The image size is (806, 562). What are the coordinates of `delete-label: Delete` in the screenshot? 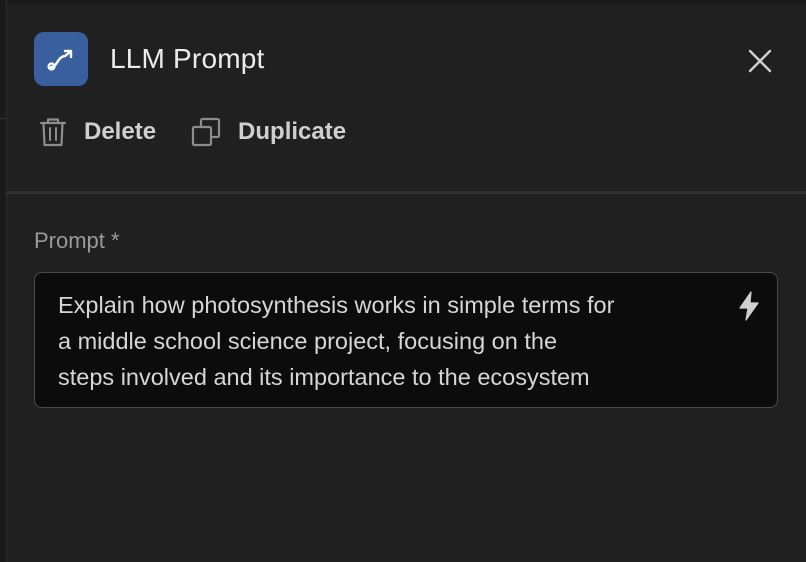 It's located at (120, 131).